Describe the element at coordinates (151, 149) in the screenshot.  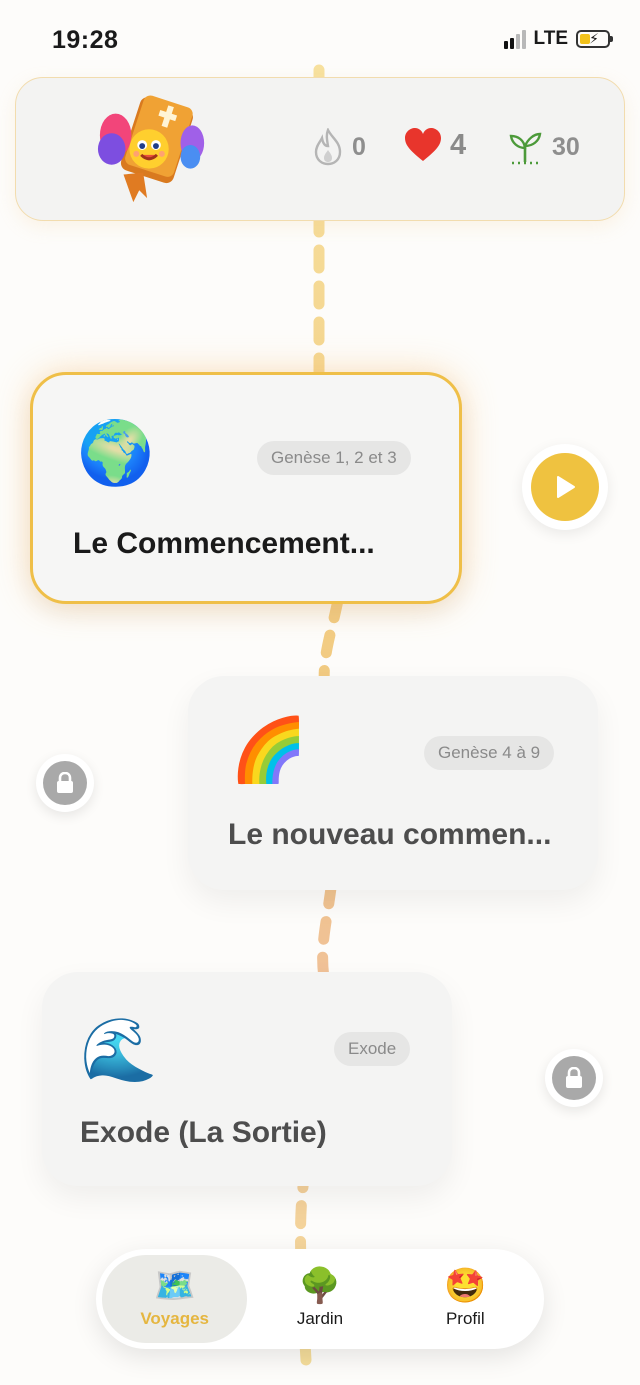
I see `bible-mascot-icon` at that location.